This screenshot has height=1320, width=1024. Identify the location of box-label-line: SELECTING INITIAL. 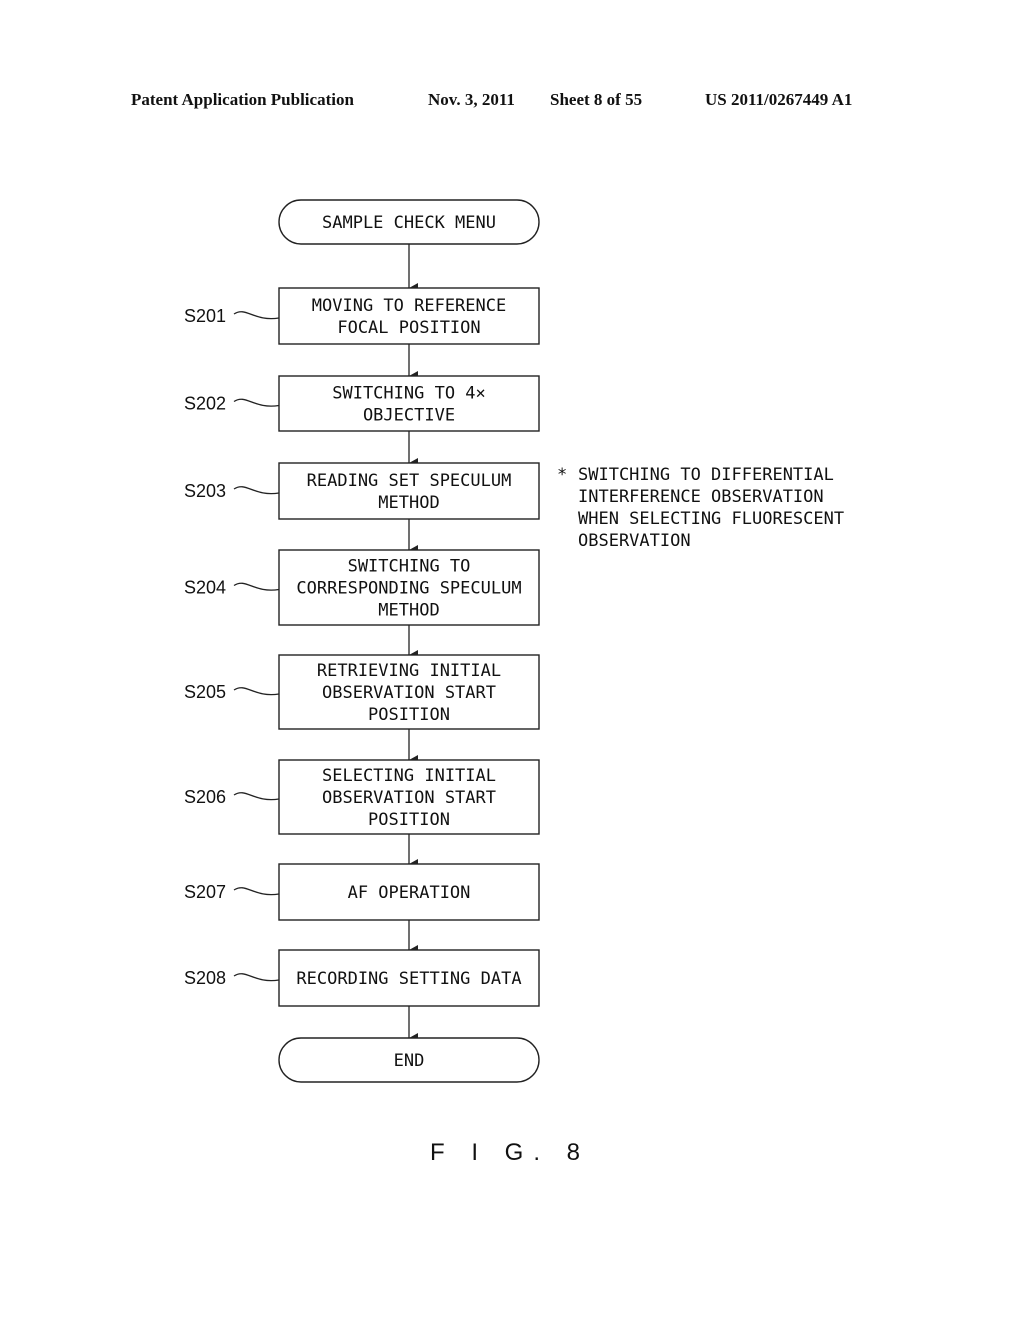
(409, 776).